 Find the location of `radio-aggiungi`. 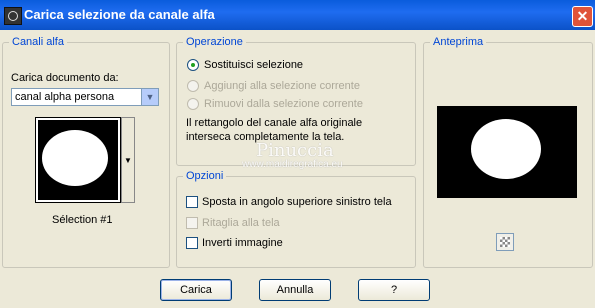

radio-aggiungi is located at coordinates (193, 86).